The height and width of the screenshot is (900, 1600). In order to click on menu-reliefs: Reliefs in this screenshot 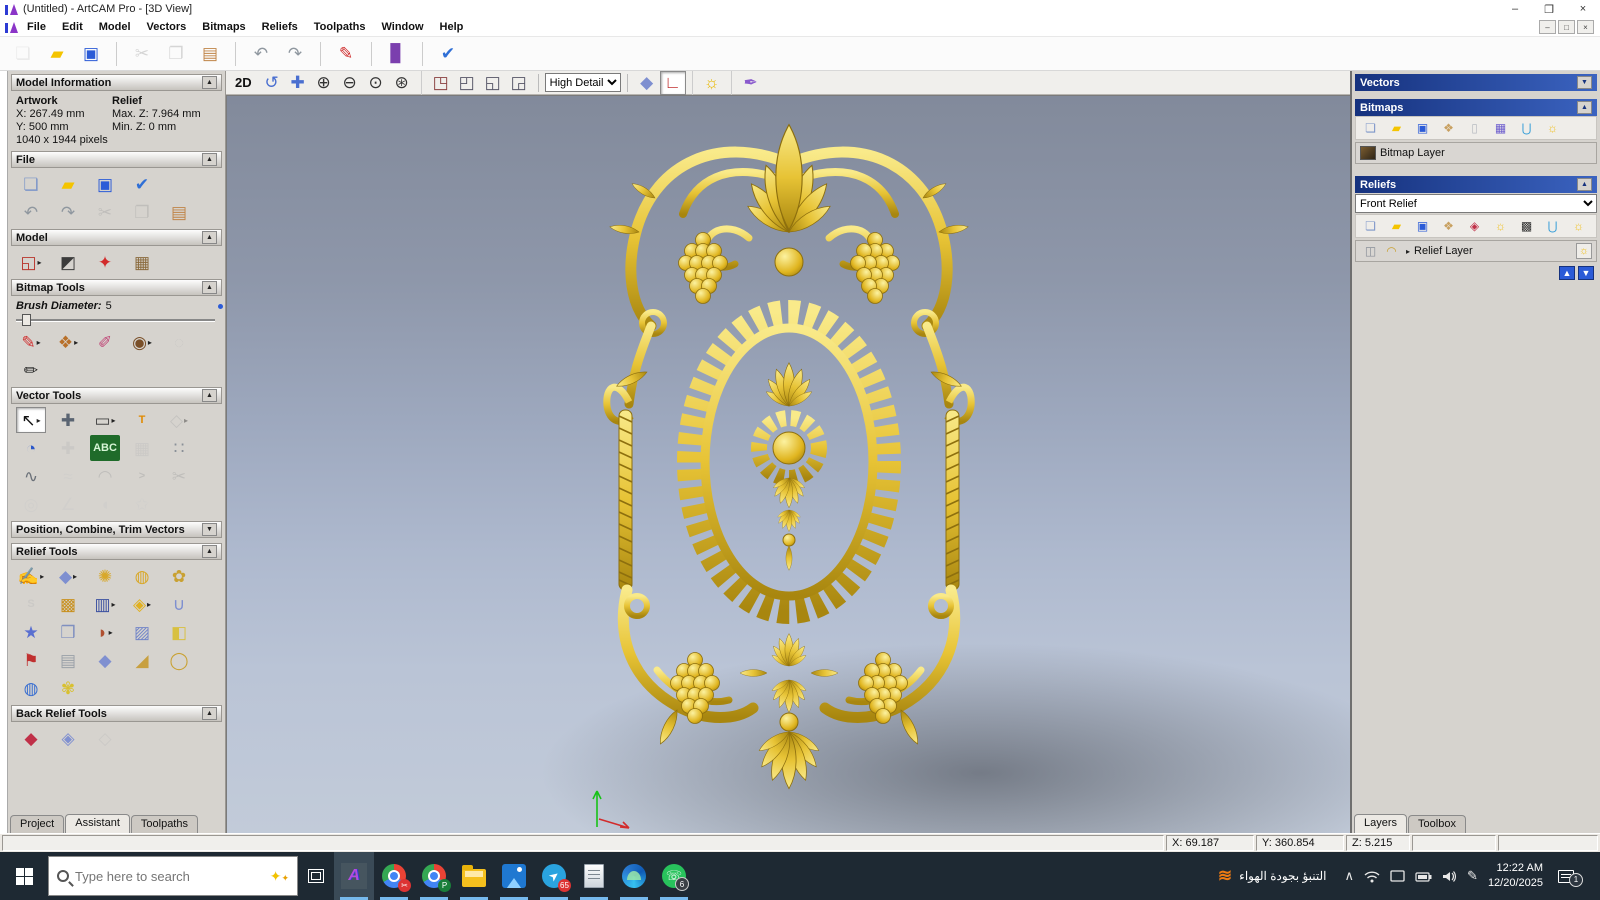, I will do `click(280, 27)`.